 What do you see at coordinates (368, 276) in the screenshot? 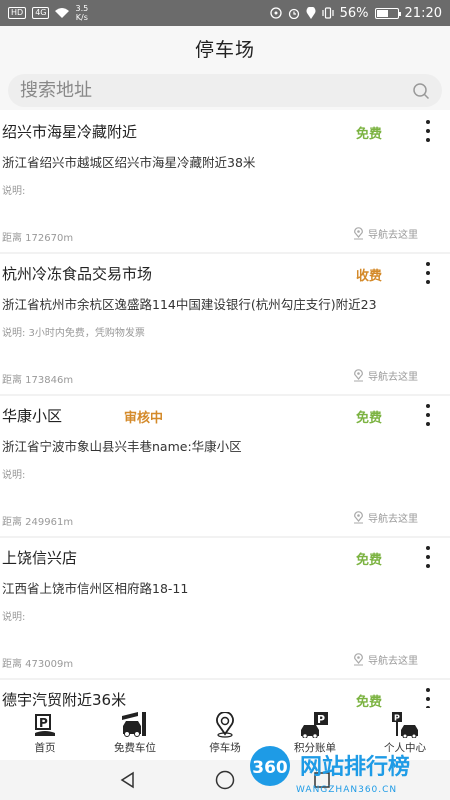
I see `fee-badge: 收费` at bounding box center [368, 276].